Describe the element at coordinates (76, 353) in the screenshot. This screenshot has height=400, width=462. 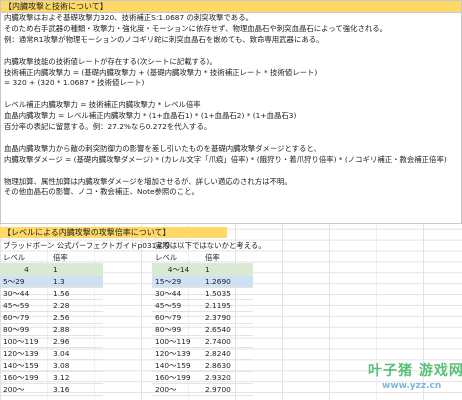
I see `cell-multiplier: 3.04` at that location.